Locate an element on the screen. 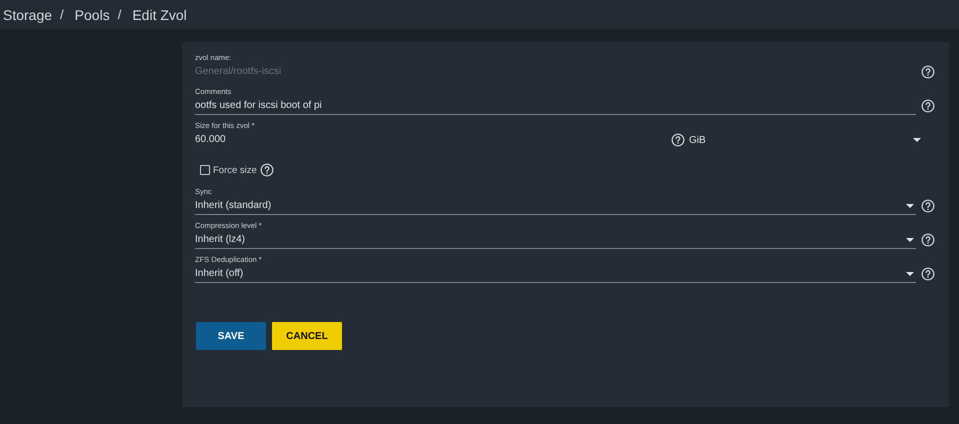 The height and width of the screenshot is (424, 959). select-field: Inherit (off) is located at coordinates (555, 274).